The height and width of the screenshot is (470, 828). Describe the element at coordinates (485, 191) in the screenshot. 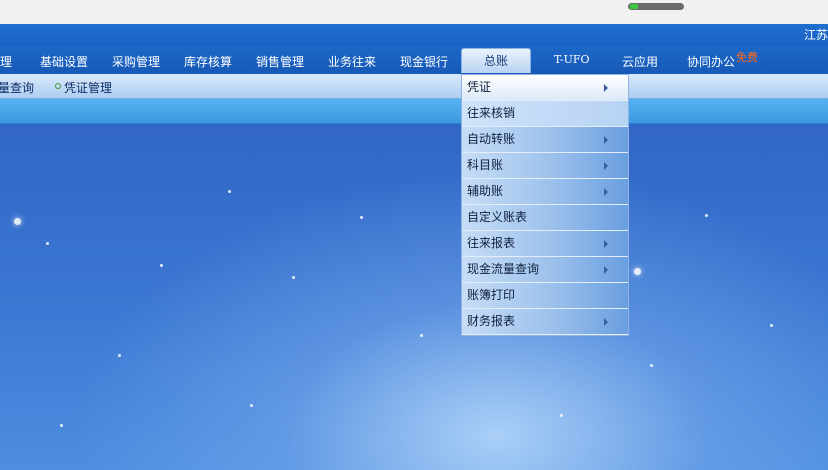

I see `dropdown-item-label: 辅助账` at that location.